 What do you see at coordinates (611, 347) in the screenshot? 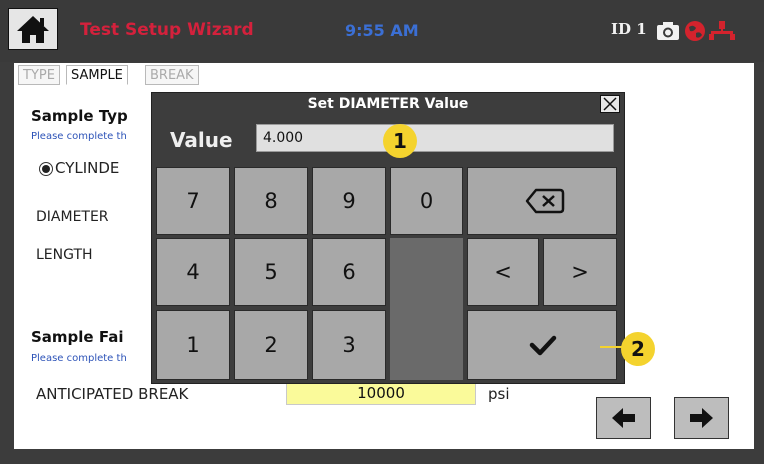
I see `callout-2-leader-line` at bounding box center [611, 347].